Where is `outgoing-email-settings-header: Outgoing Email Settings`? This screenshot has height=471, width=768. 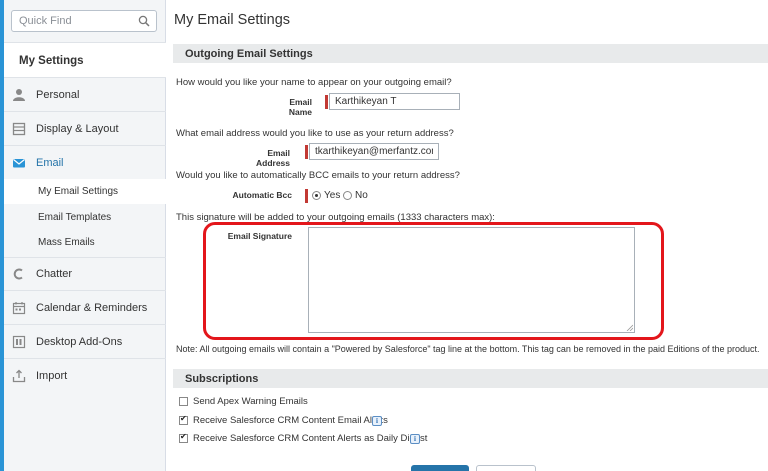 outgoing-email-settings-header: Outgoing Email Settings is located at coordinates (470, 53).